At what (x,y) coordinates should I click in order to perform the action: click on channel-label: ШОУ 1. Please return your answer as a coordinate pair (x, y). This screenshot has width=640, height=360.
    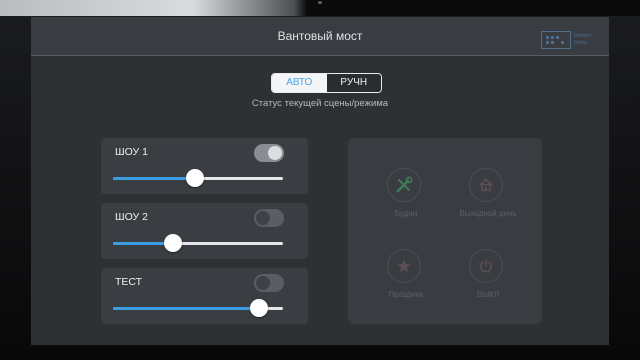
    Looking at the image, I should click on (131, 152).